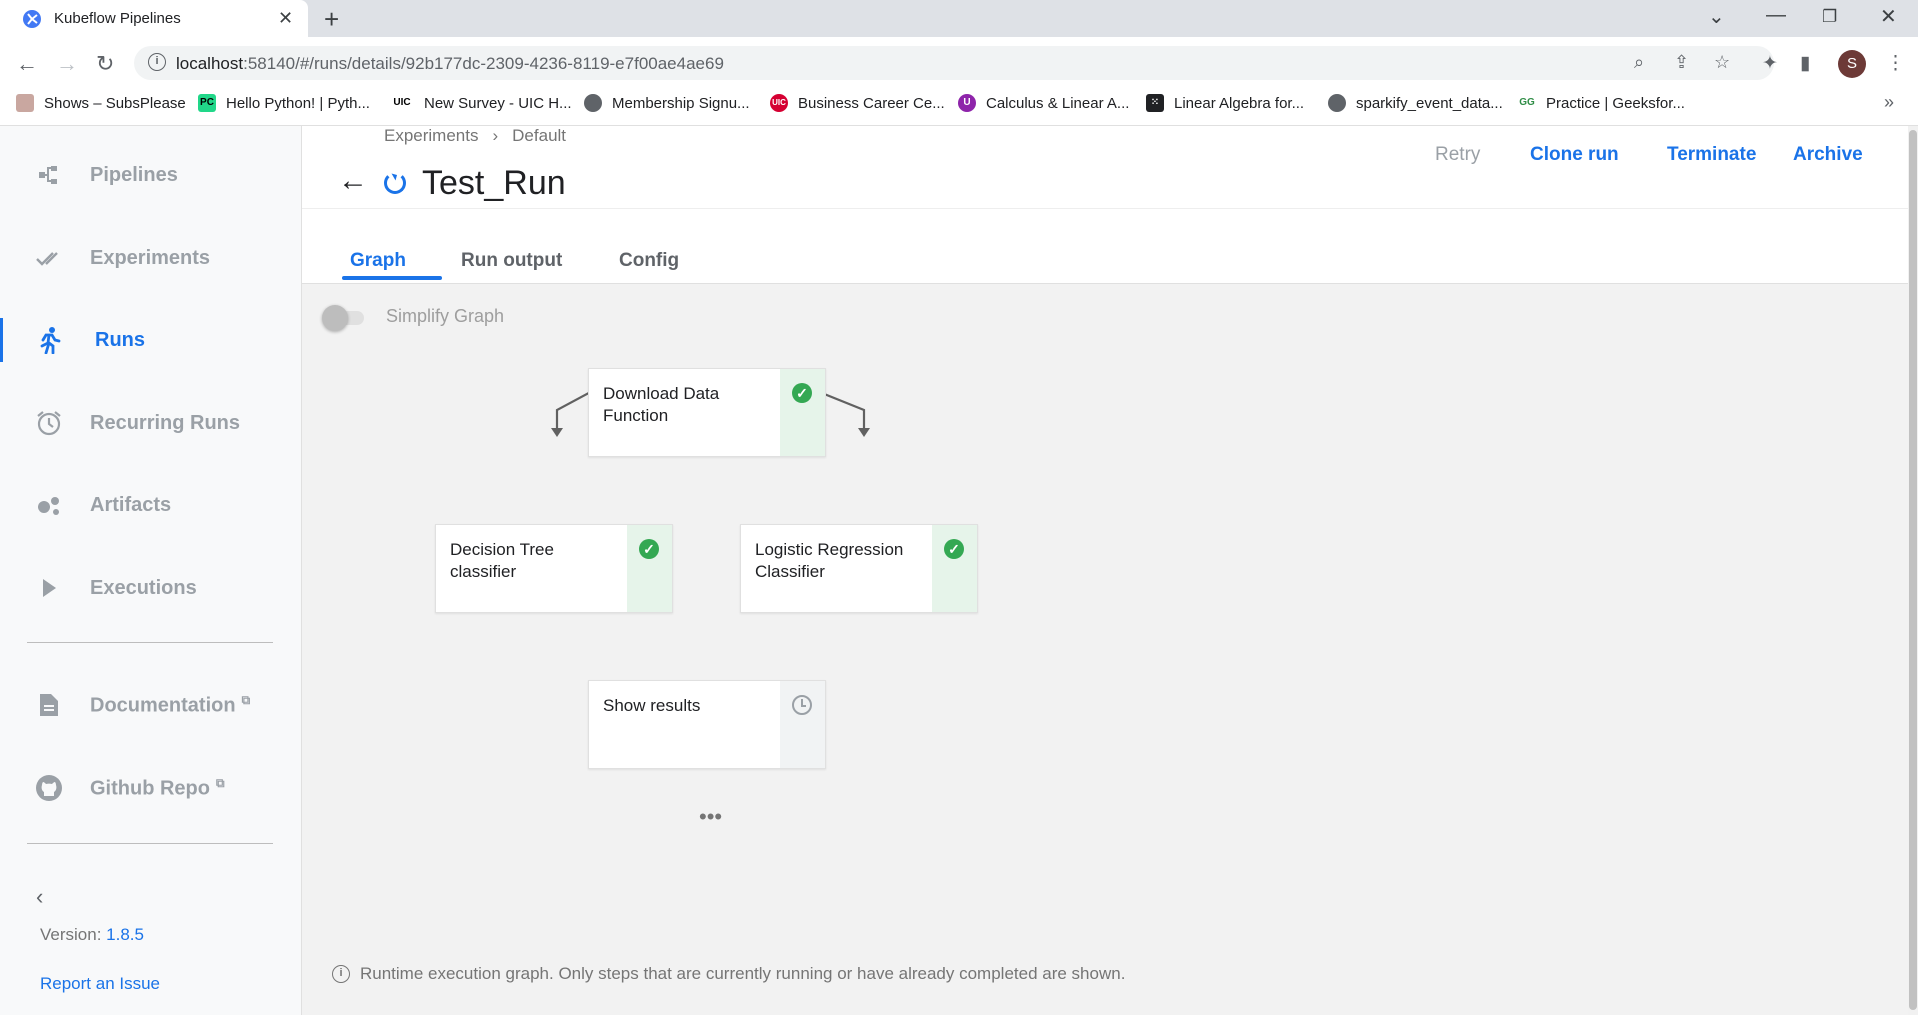 The width and height of the screenshot is (1918, 1015). What do you see at coordinates (1711, 155) in the screenshot?
I see `terminate-button: Terminate` at bounding box center [1711, 155].